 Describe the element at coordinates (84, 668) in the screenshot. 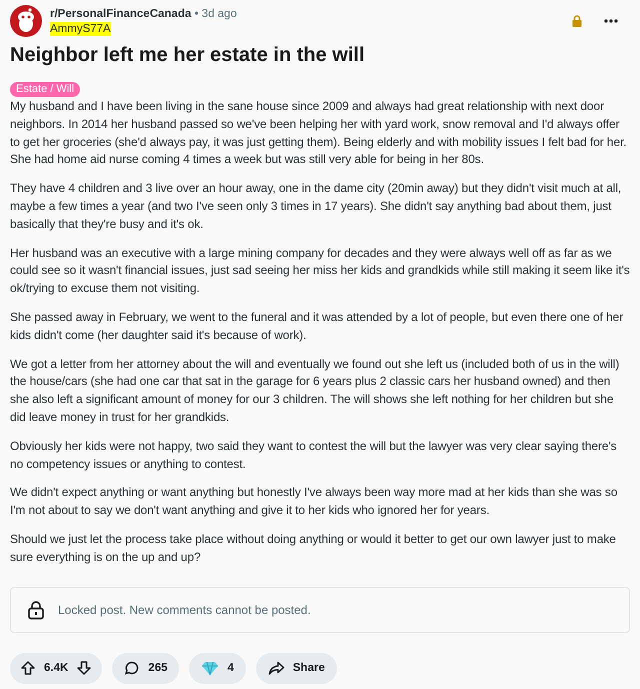

I see `downvote-icon` at that location.